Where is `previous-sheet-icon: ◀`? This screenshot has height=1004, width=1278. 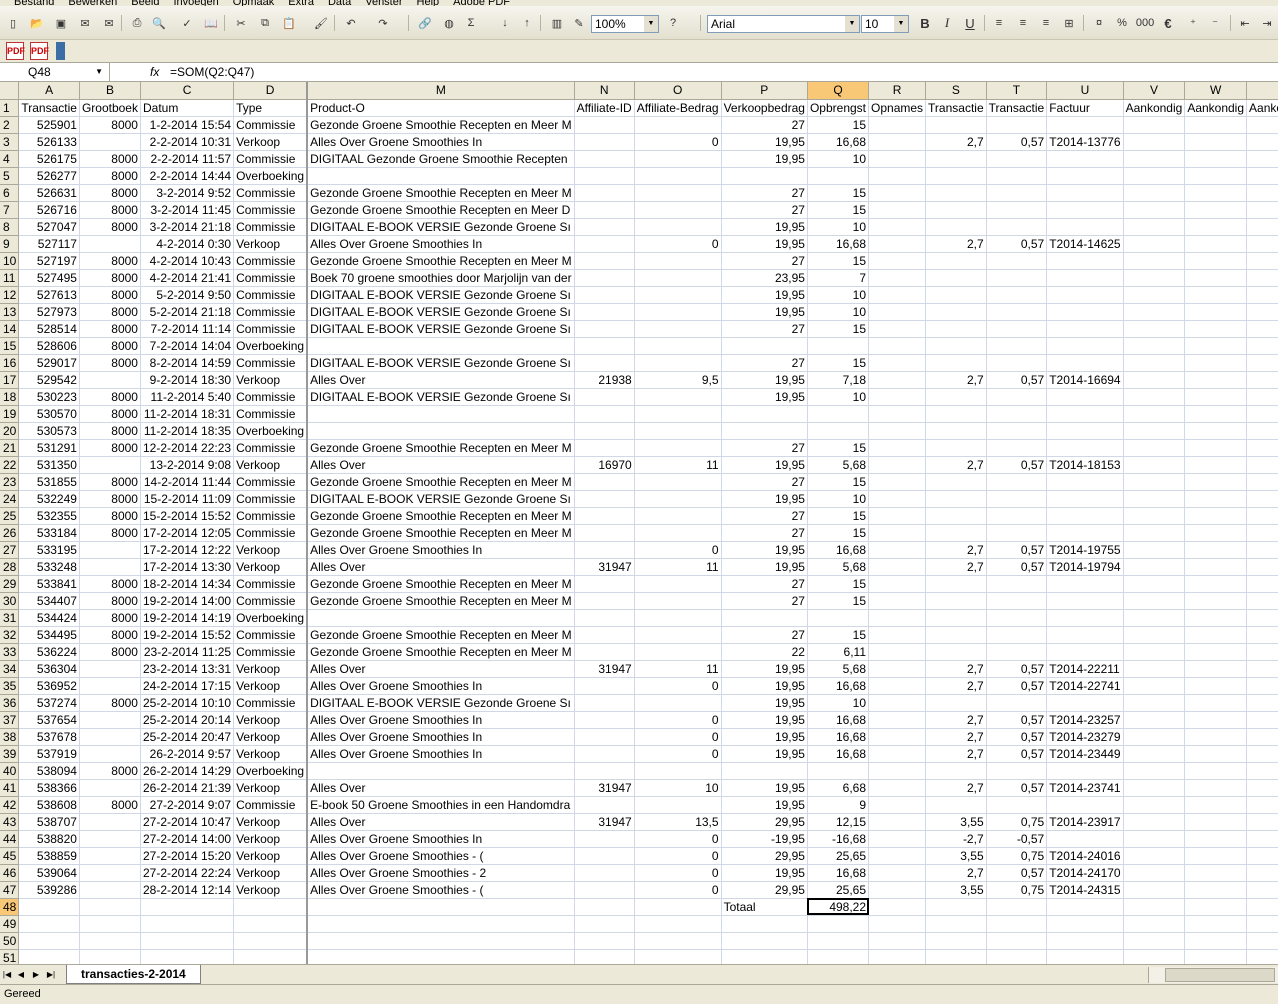 previous-sheet-icon: ◀ is located at coordinates (21, 974).